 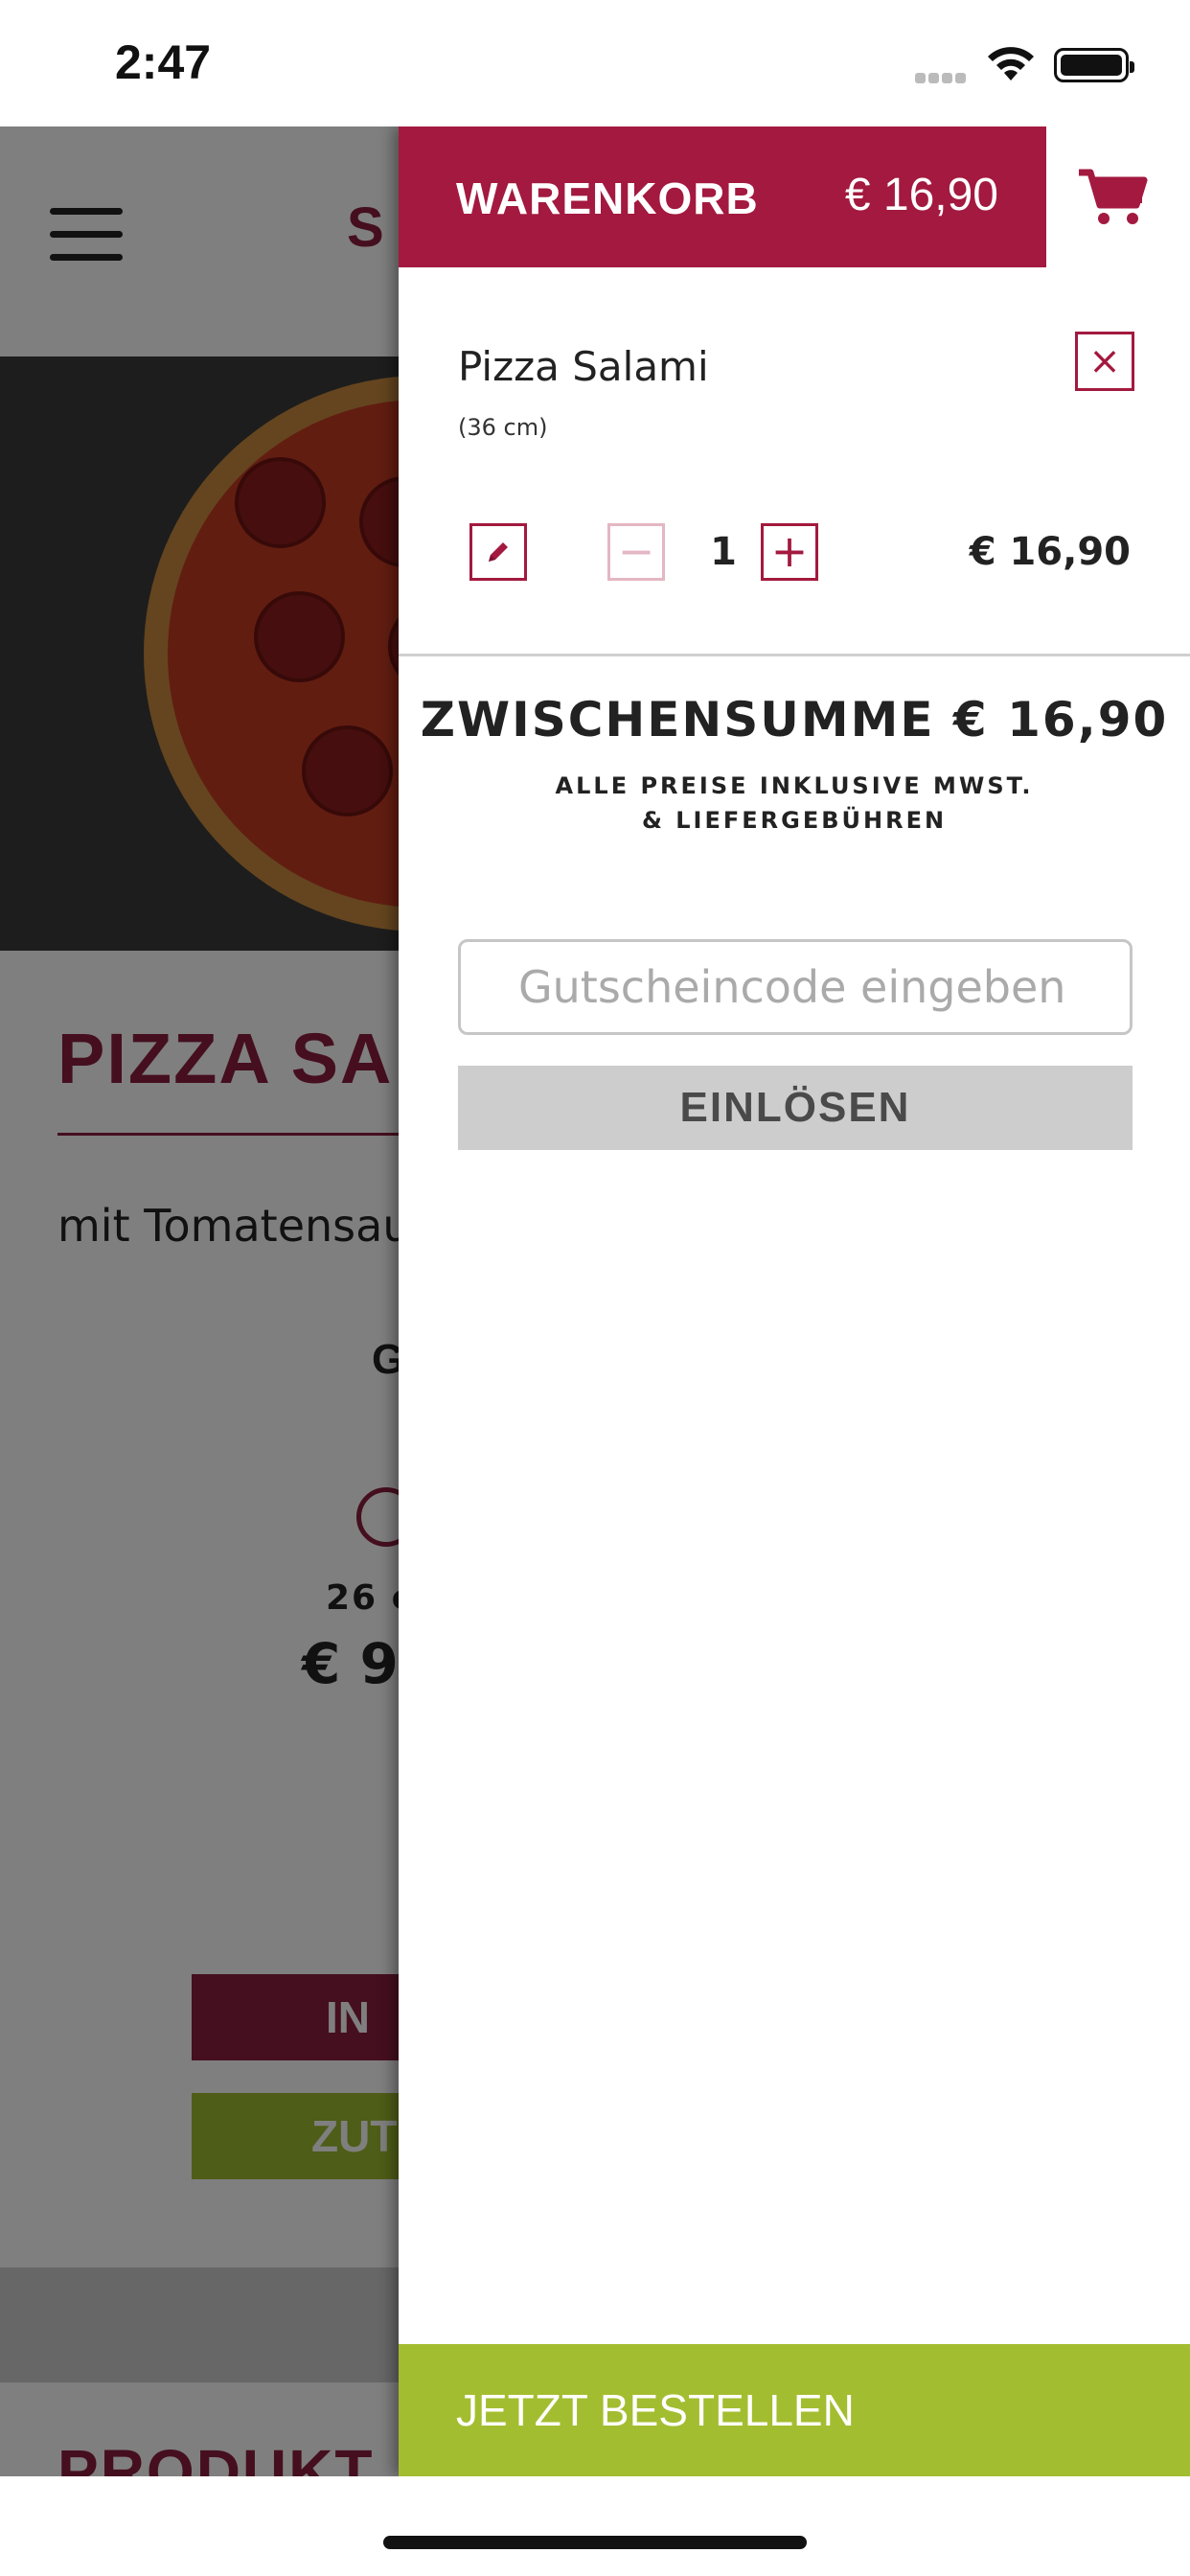 I want to click on decrease-quantity-button: −, so click(x=636, y=552).